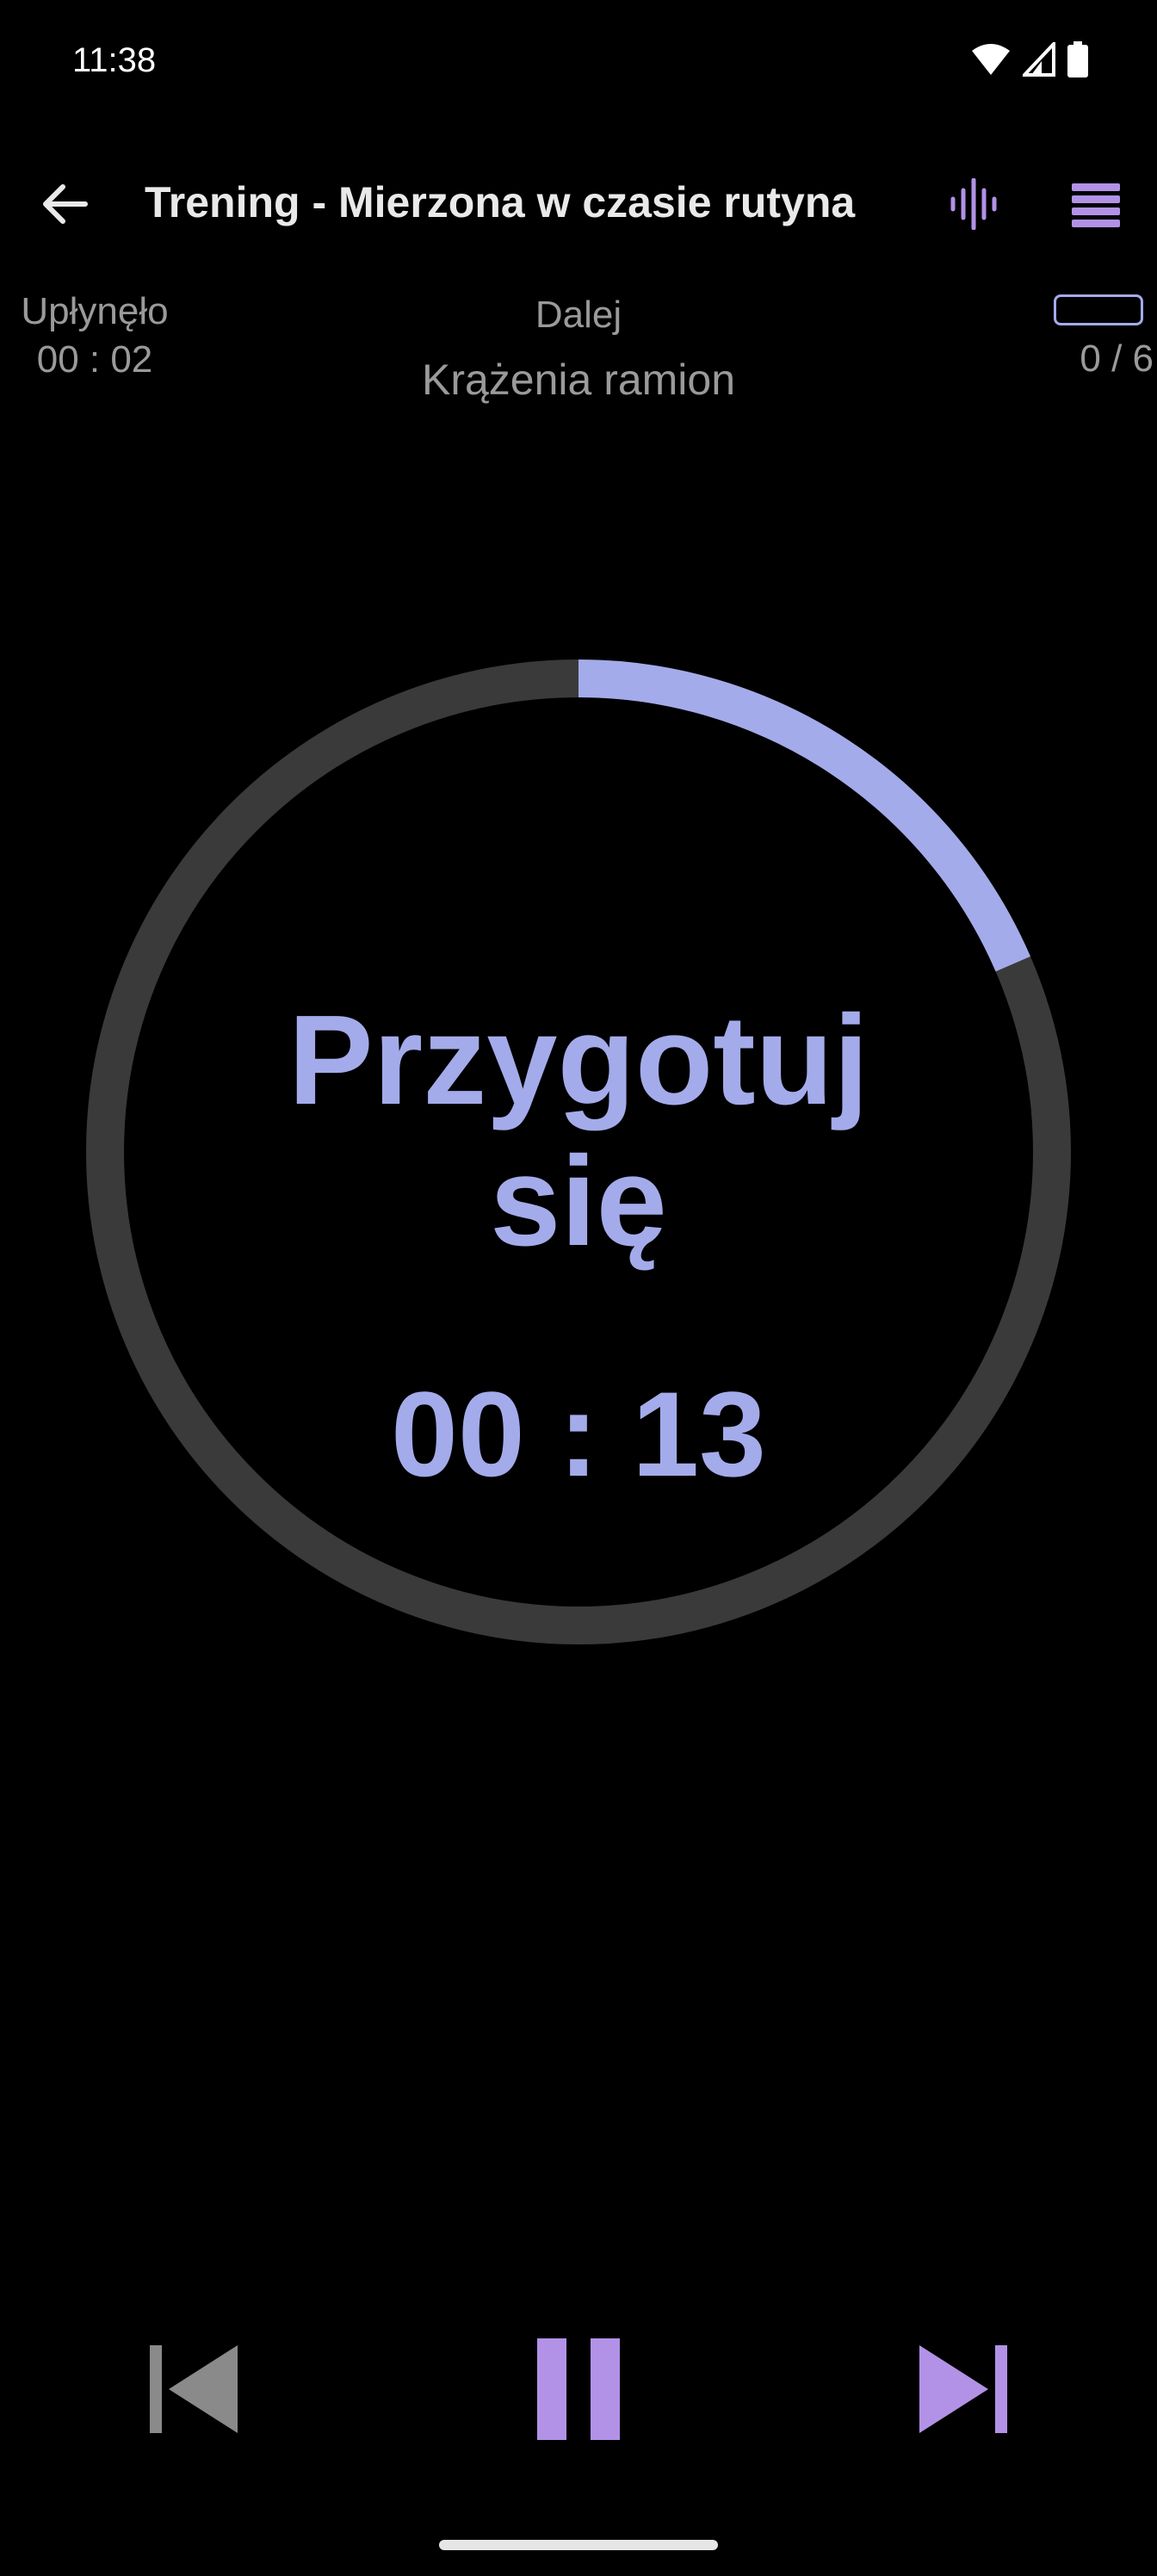 This screenshot has height=2576, width=1157. I want to click on phase-line-1: Przygotuj, so click(579, 1060).